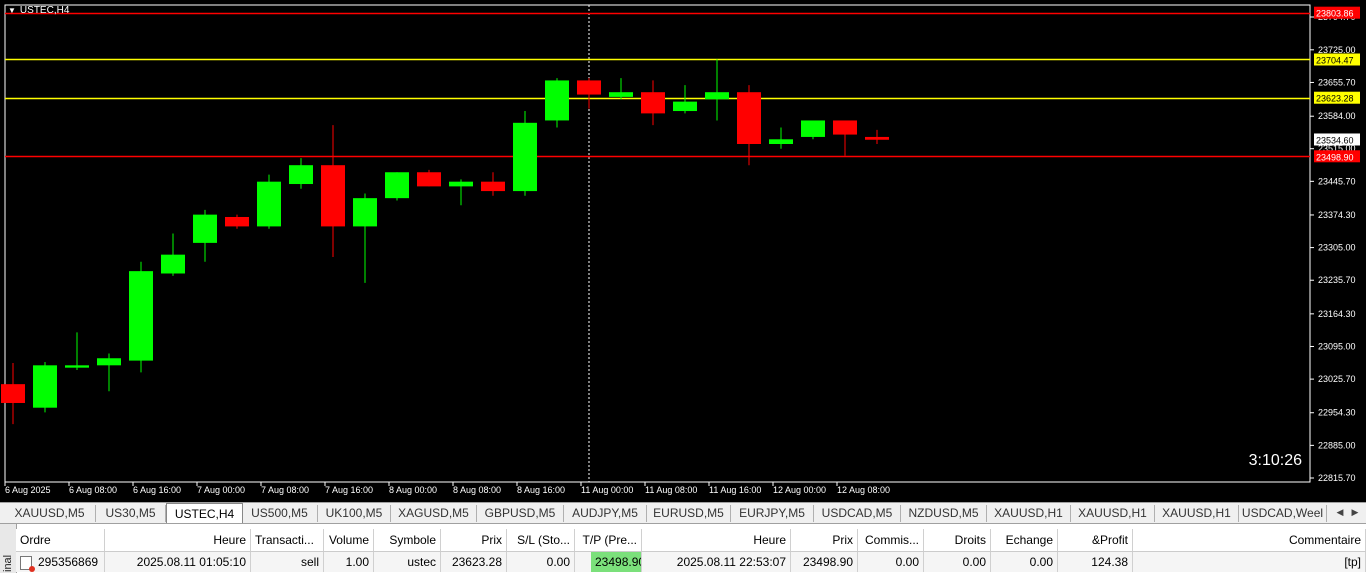  I want to click on time-tick-label: 8 Aug 00:00, so click(413, 490).